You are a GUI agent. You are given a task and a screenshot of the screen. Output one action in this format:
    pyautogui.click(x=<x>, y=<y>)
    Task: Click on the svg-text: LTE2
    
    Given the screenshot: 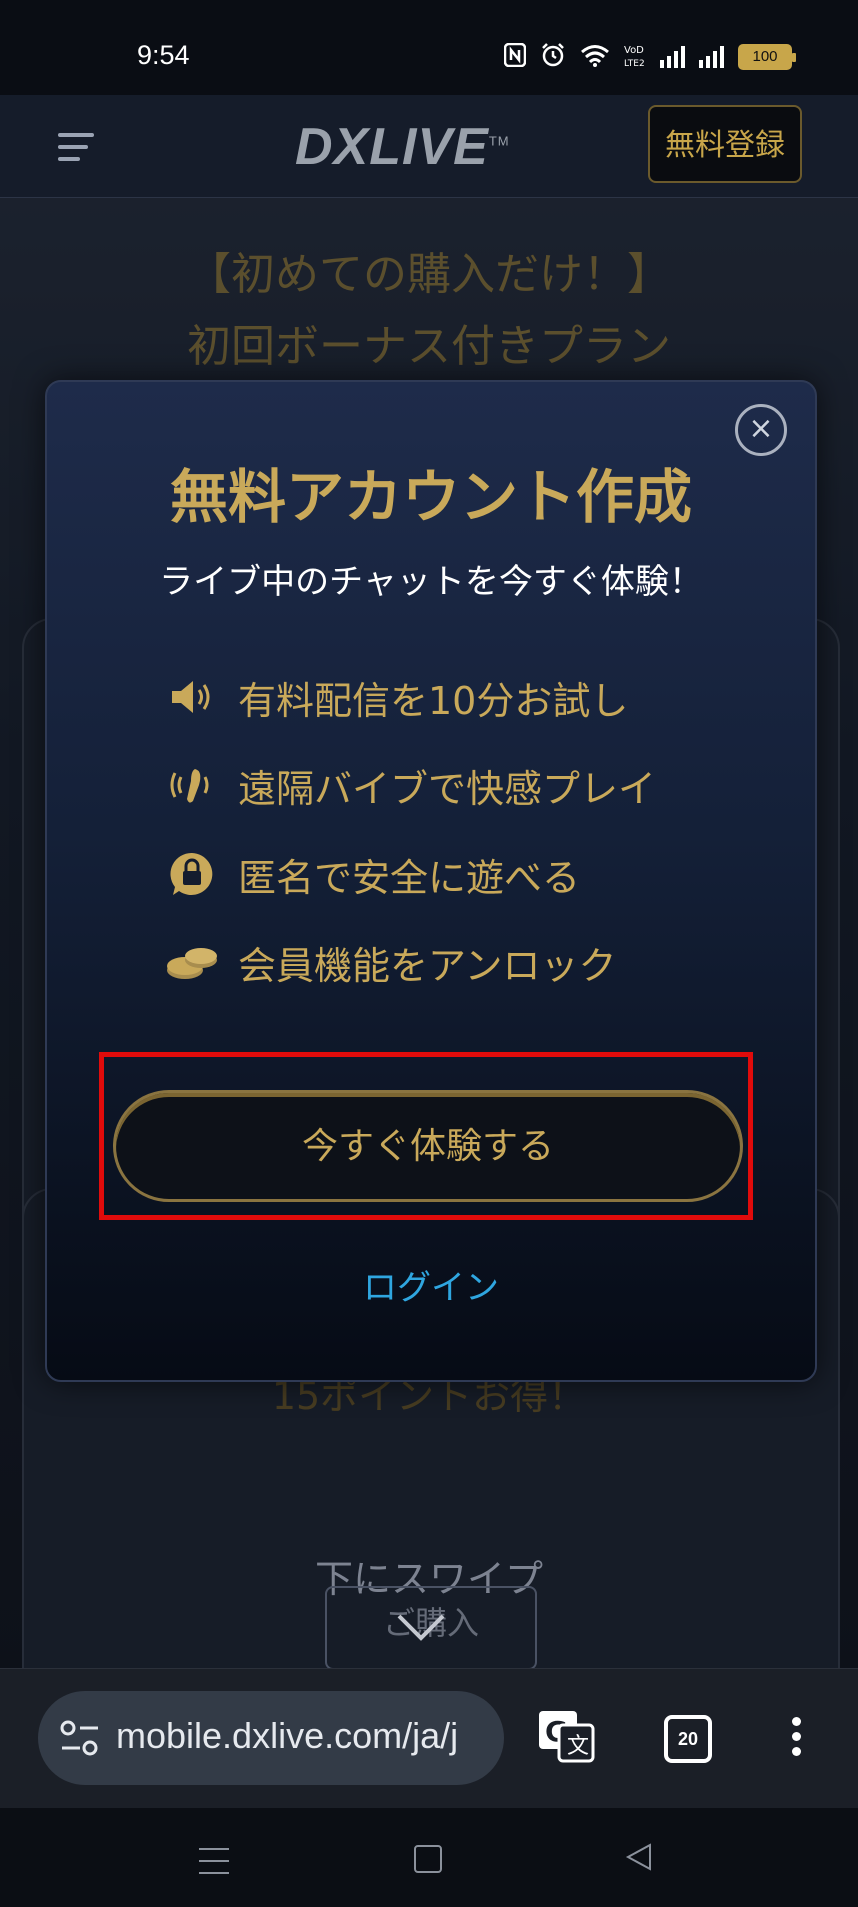 What is the action you would take?
    pyautogui.click(x=634, y=63)
    